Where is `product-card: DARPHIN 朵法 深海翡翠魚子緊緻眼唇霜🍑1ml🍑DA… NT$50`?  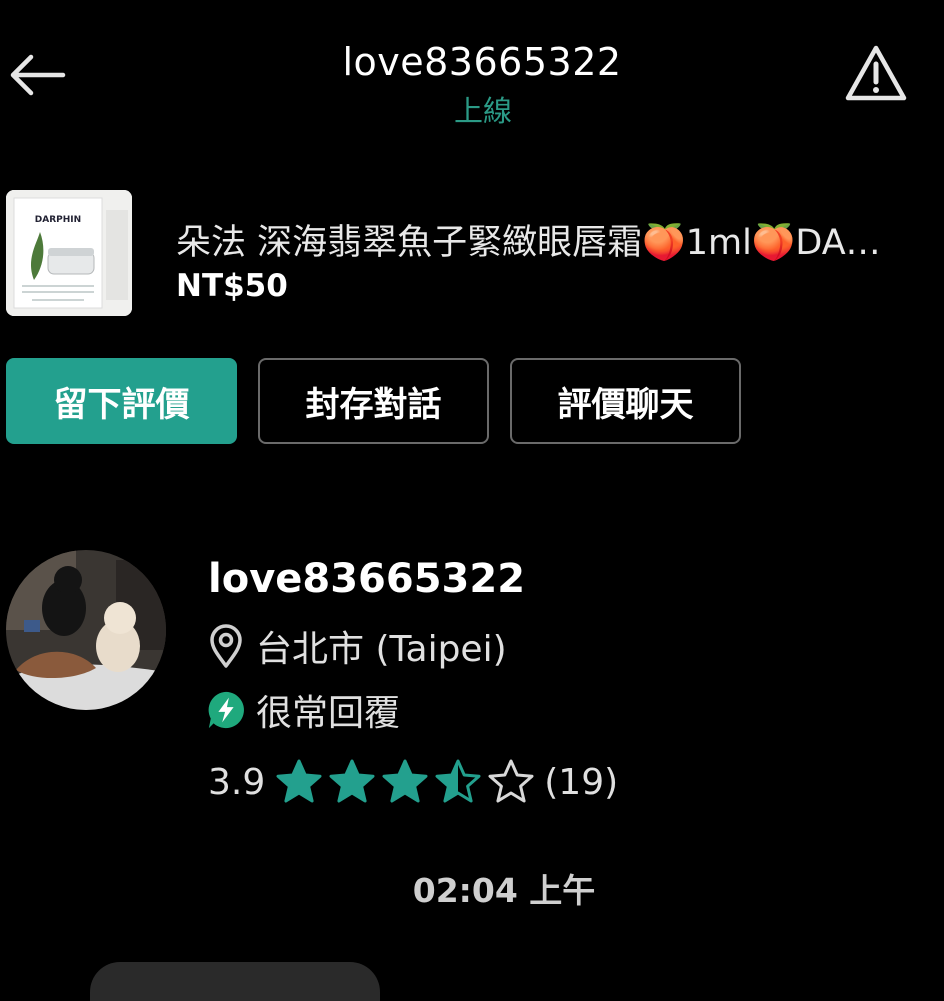 product-card: DARPHIN 朵法 深海翡翠魚子緊緻眼唇霜🍑1ml🍑DA… NT$50 is located at coordinates (475, 253).